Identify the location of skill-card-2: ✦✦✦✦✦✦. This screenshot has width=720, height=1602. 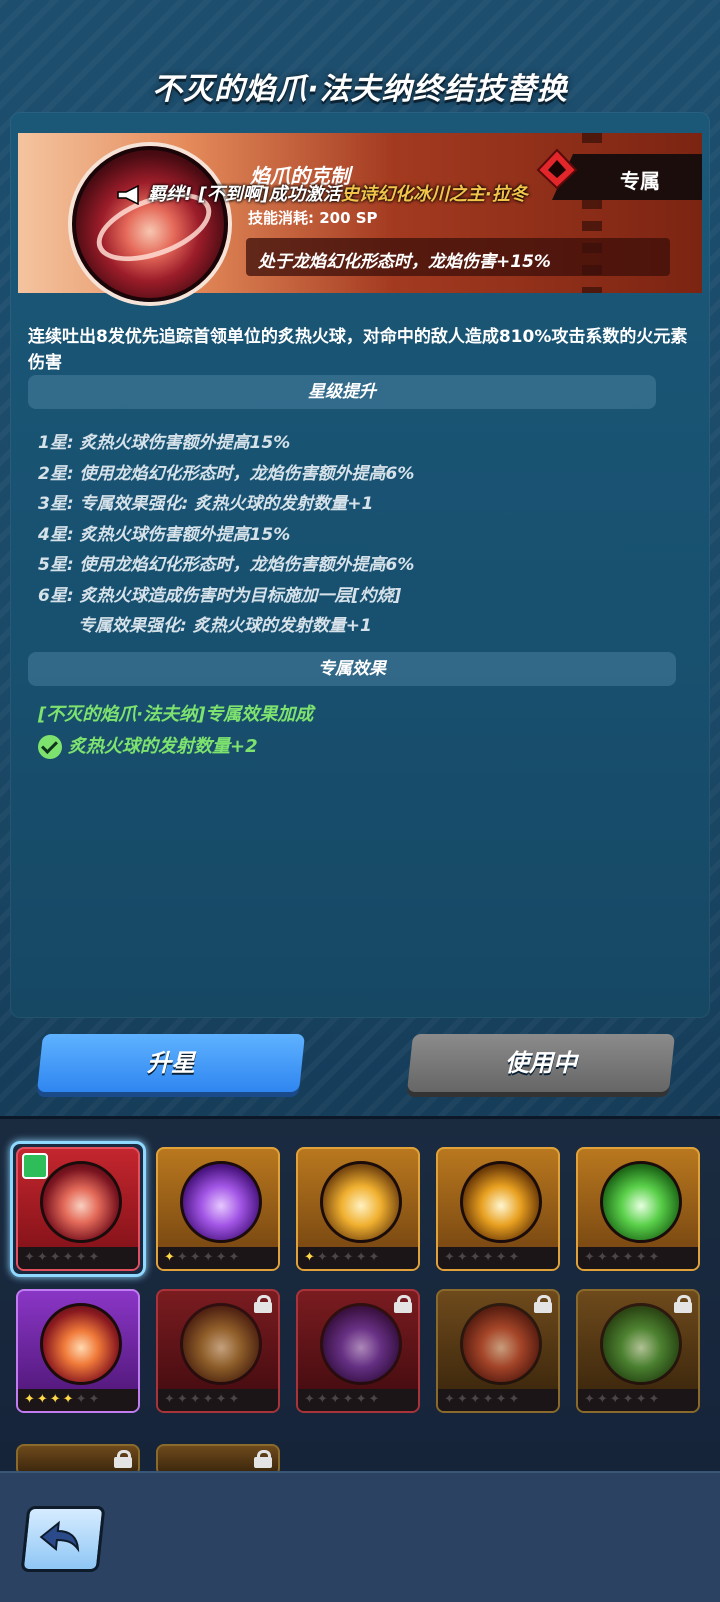
(218, 1209).